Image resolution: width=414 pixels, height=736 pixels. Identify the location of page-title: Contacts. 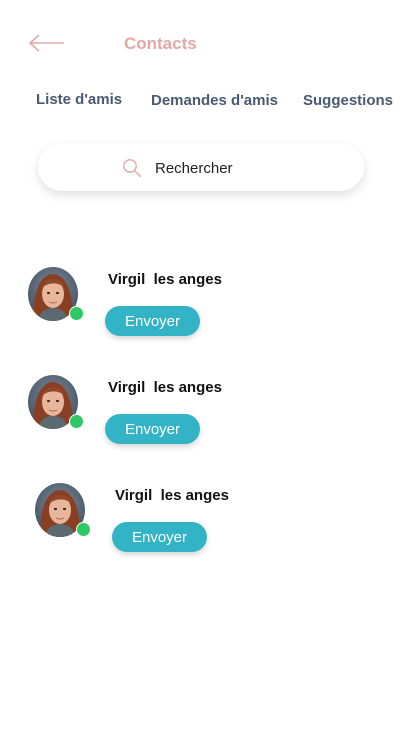
(160, 43).